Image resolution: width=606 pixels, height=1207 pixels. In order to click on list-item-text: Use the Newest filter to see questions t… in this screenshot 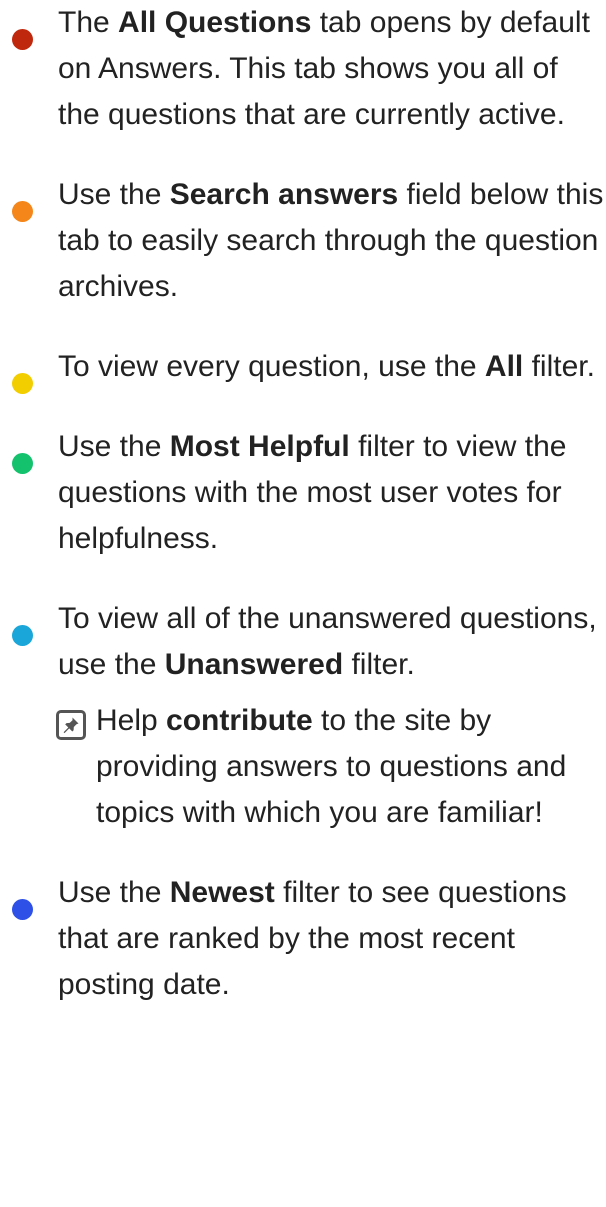, I will do `click(312, 938)`.